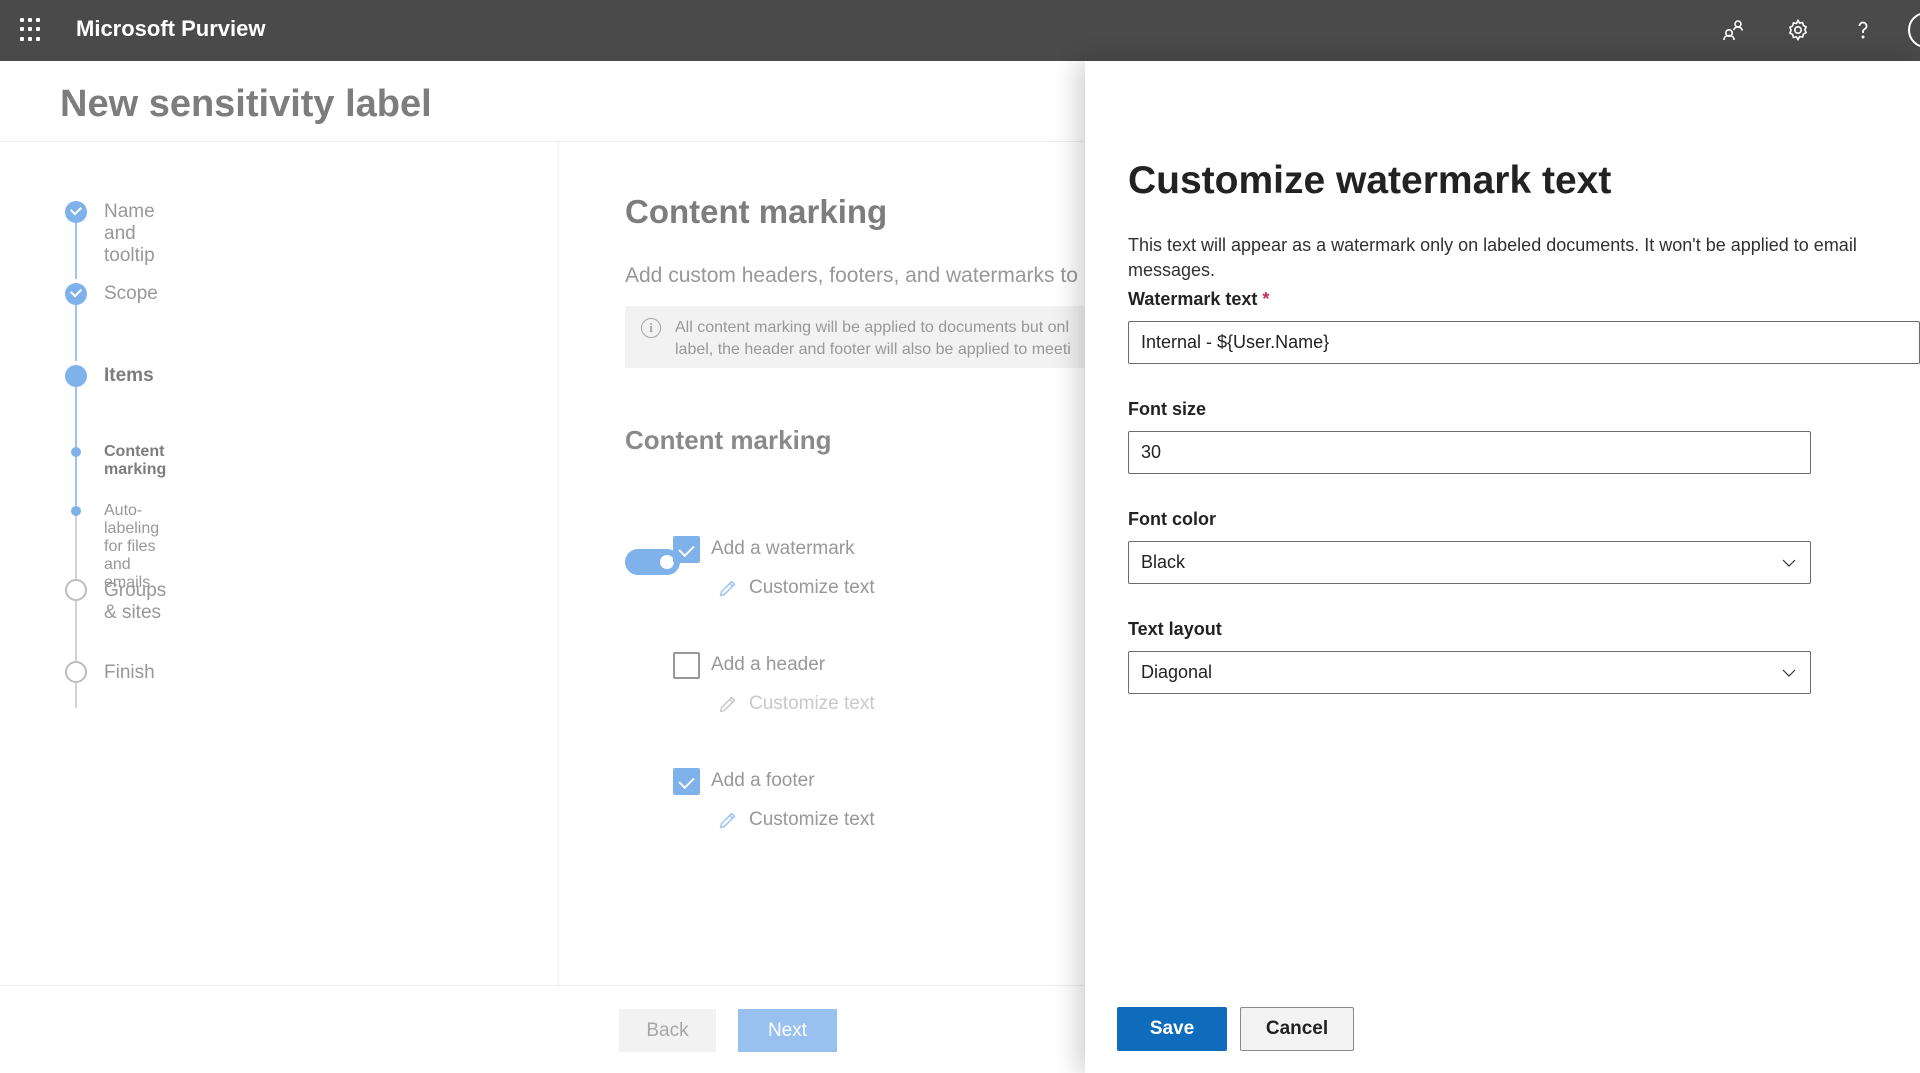 The width and height of the screenshot is (1920, 1073). Describe the element at coordinates (1177, 672) in the screenshot. I see `text-layout-value: Diagonal` at that location.